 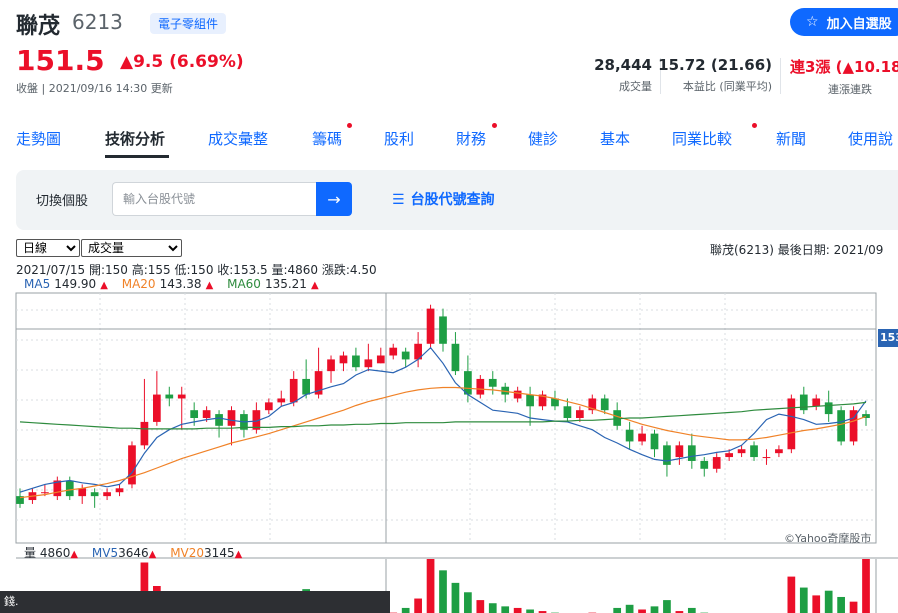 What do you see at coordinates (30, 553) in the screenshot?
I see `volume-label: 量` at bounding box center [30, 553].